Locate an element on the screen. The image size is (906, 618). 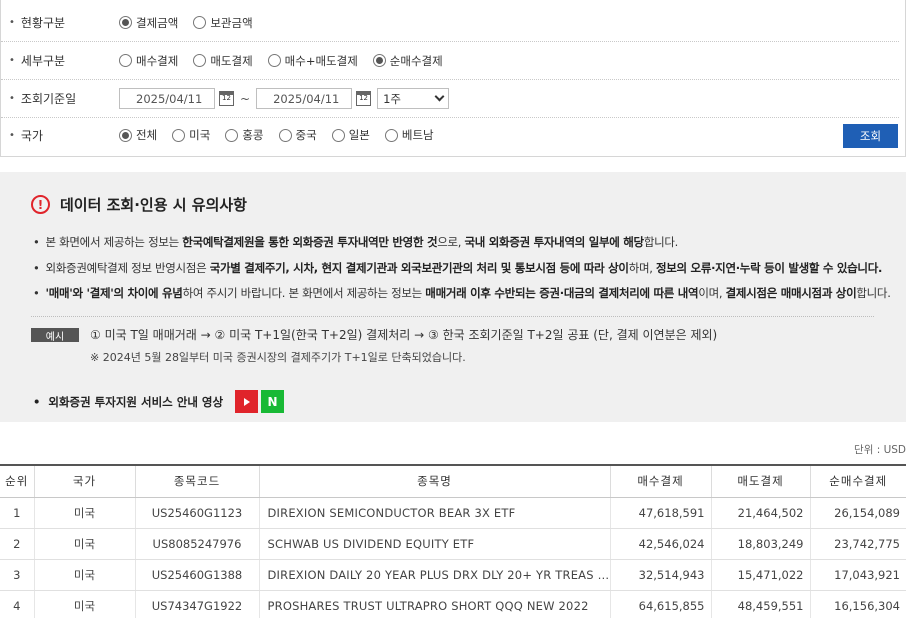
column-header: 매도결제 is located at coordinates (761, 481).